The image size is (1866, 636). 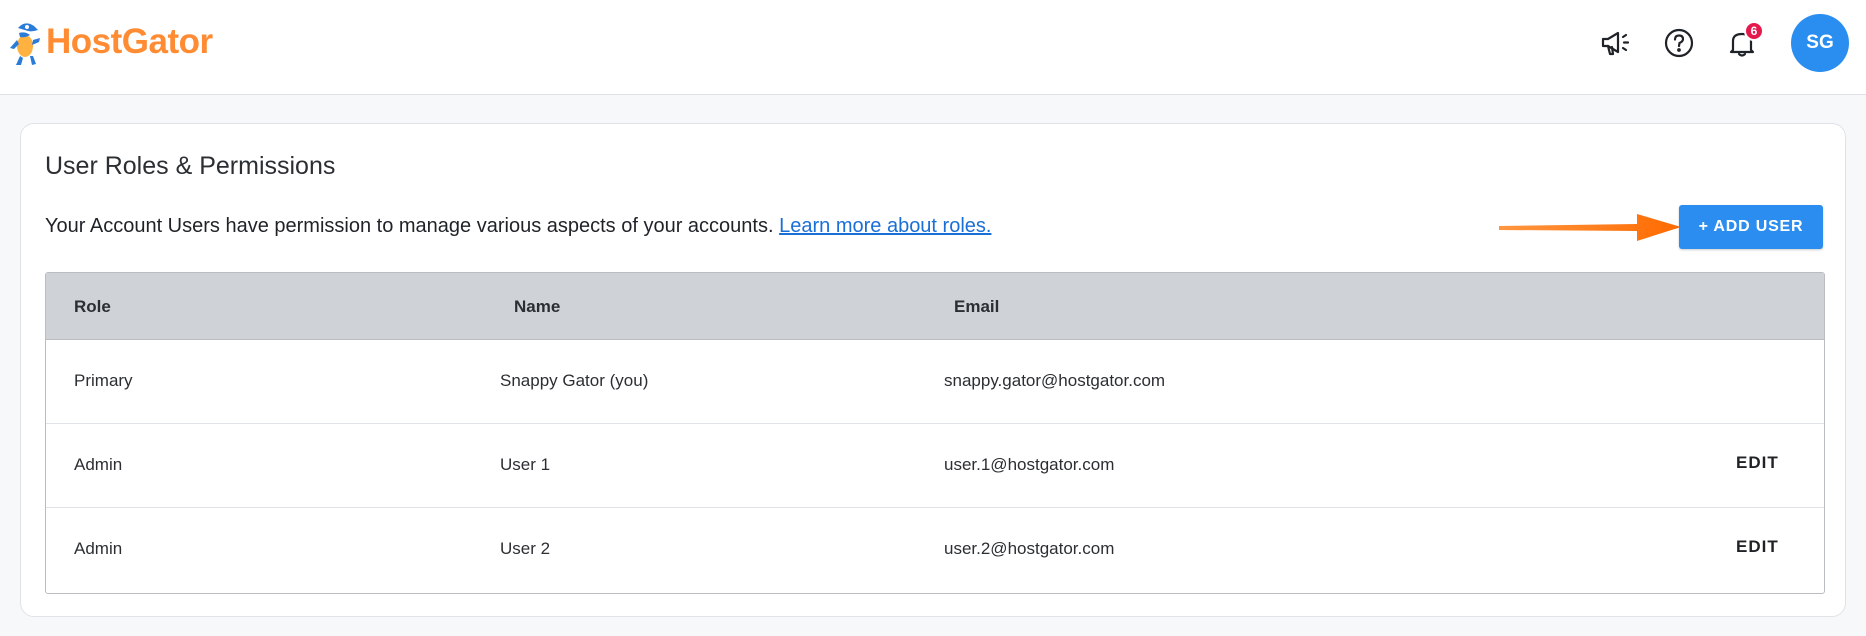 I want to click on cell-name: User 1, so click(x=525, y=464).